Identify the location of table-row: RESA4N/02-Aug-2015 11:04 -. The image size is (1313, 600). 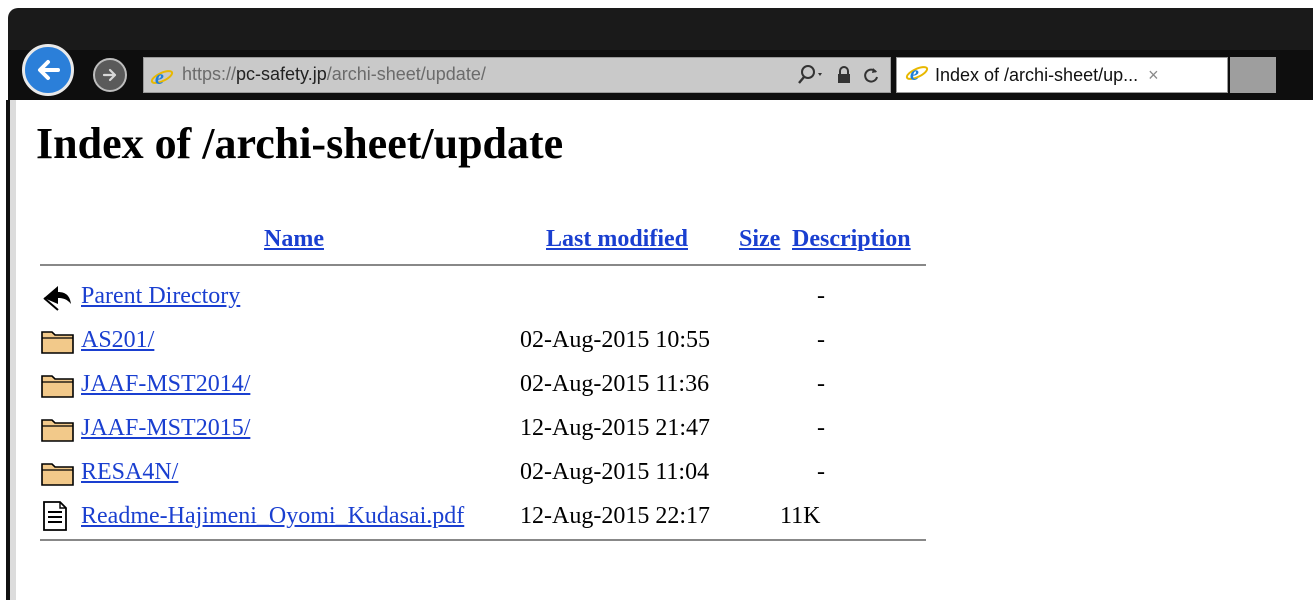
(490, 472).